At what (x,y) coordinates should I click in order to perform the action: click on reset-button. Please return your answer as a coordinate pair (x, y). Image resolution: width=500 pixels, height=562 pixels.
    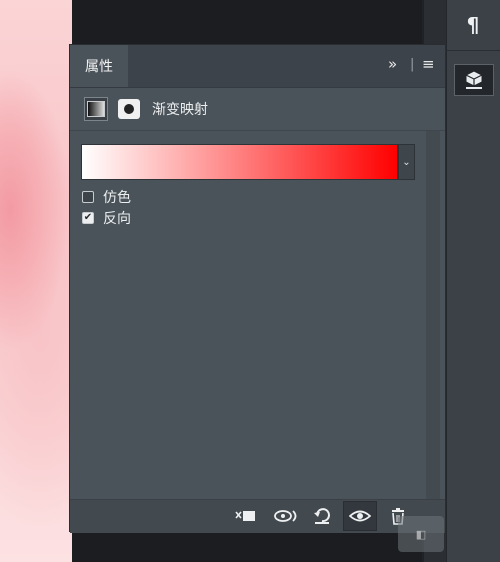
    Looking at the image, I should click on (322, 516).